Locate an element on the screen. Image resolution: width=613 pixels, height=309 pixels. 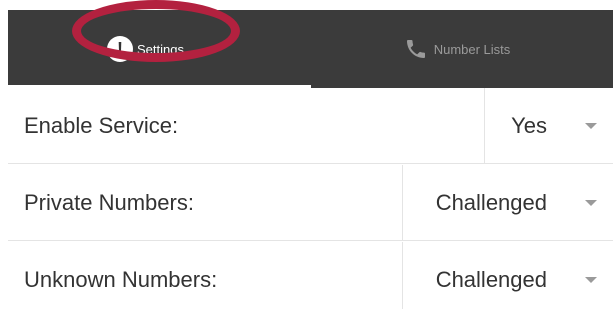
phone-icon is located at coordinates (416, 49).